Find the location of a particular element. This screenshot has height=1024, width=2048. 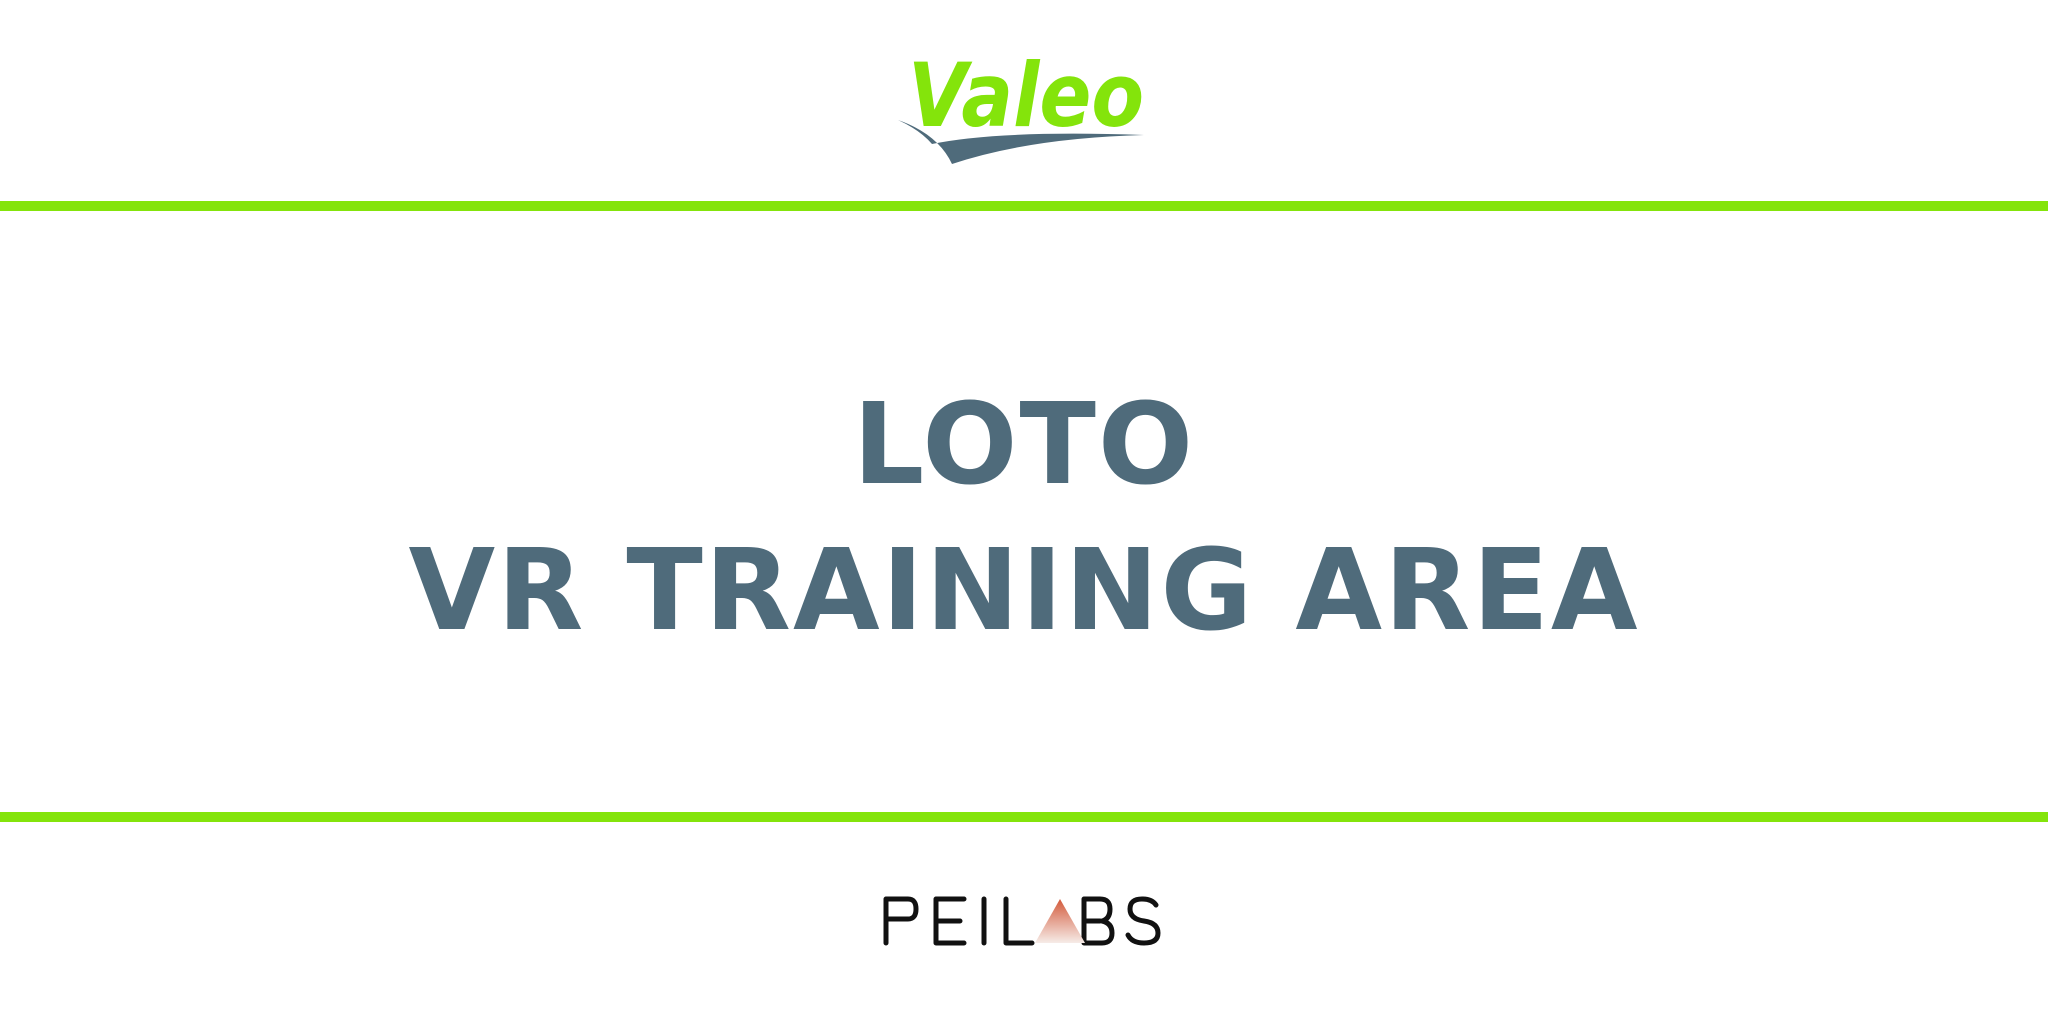

svg-text: Valeo is located at coordinates (1026, 97).